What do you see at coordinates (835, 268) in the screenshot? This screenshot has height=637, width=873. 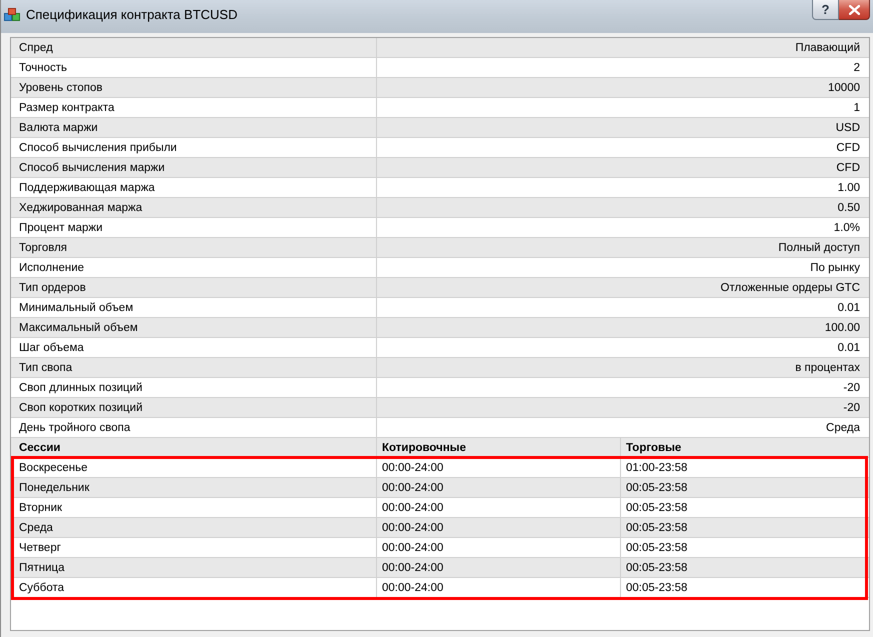 I see `property-value: По рынку` at bounding box center [835, 268].